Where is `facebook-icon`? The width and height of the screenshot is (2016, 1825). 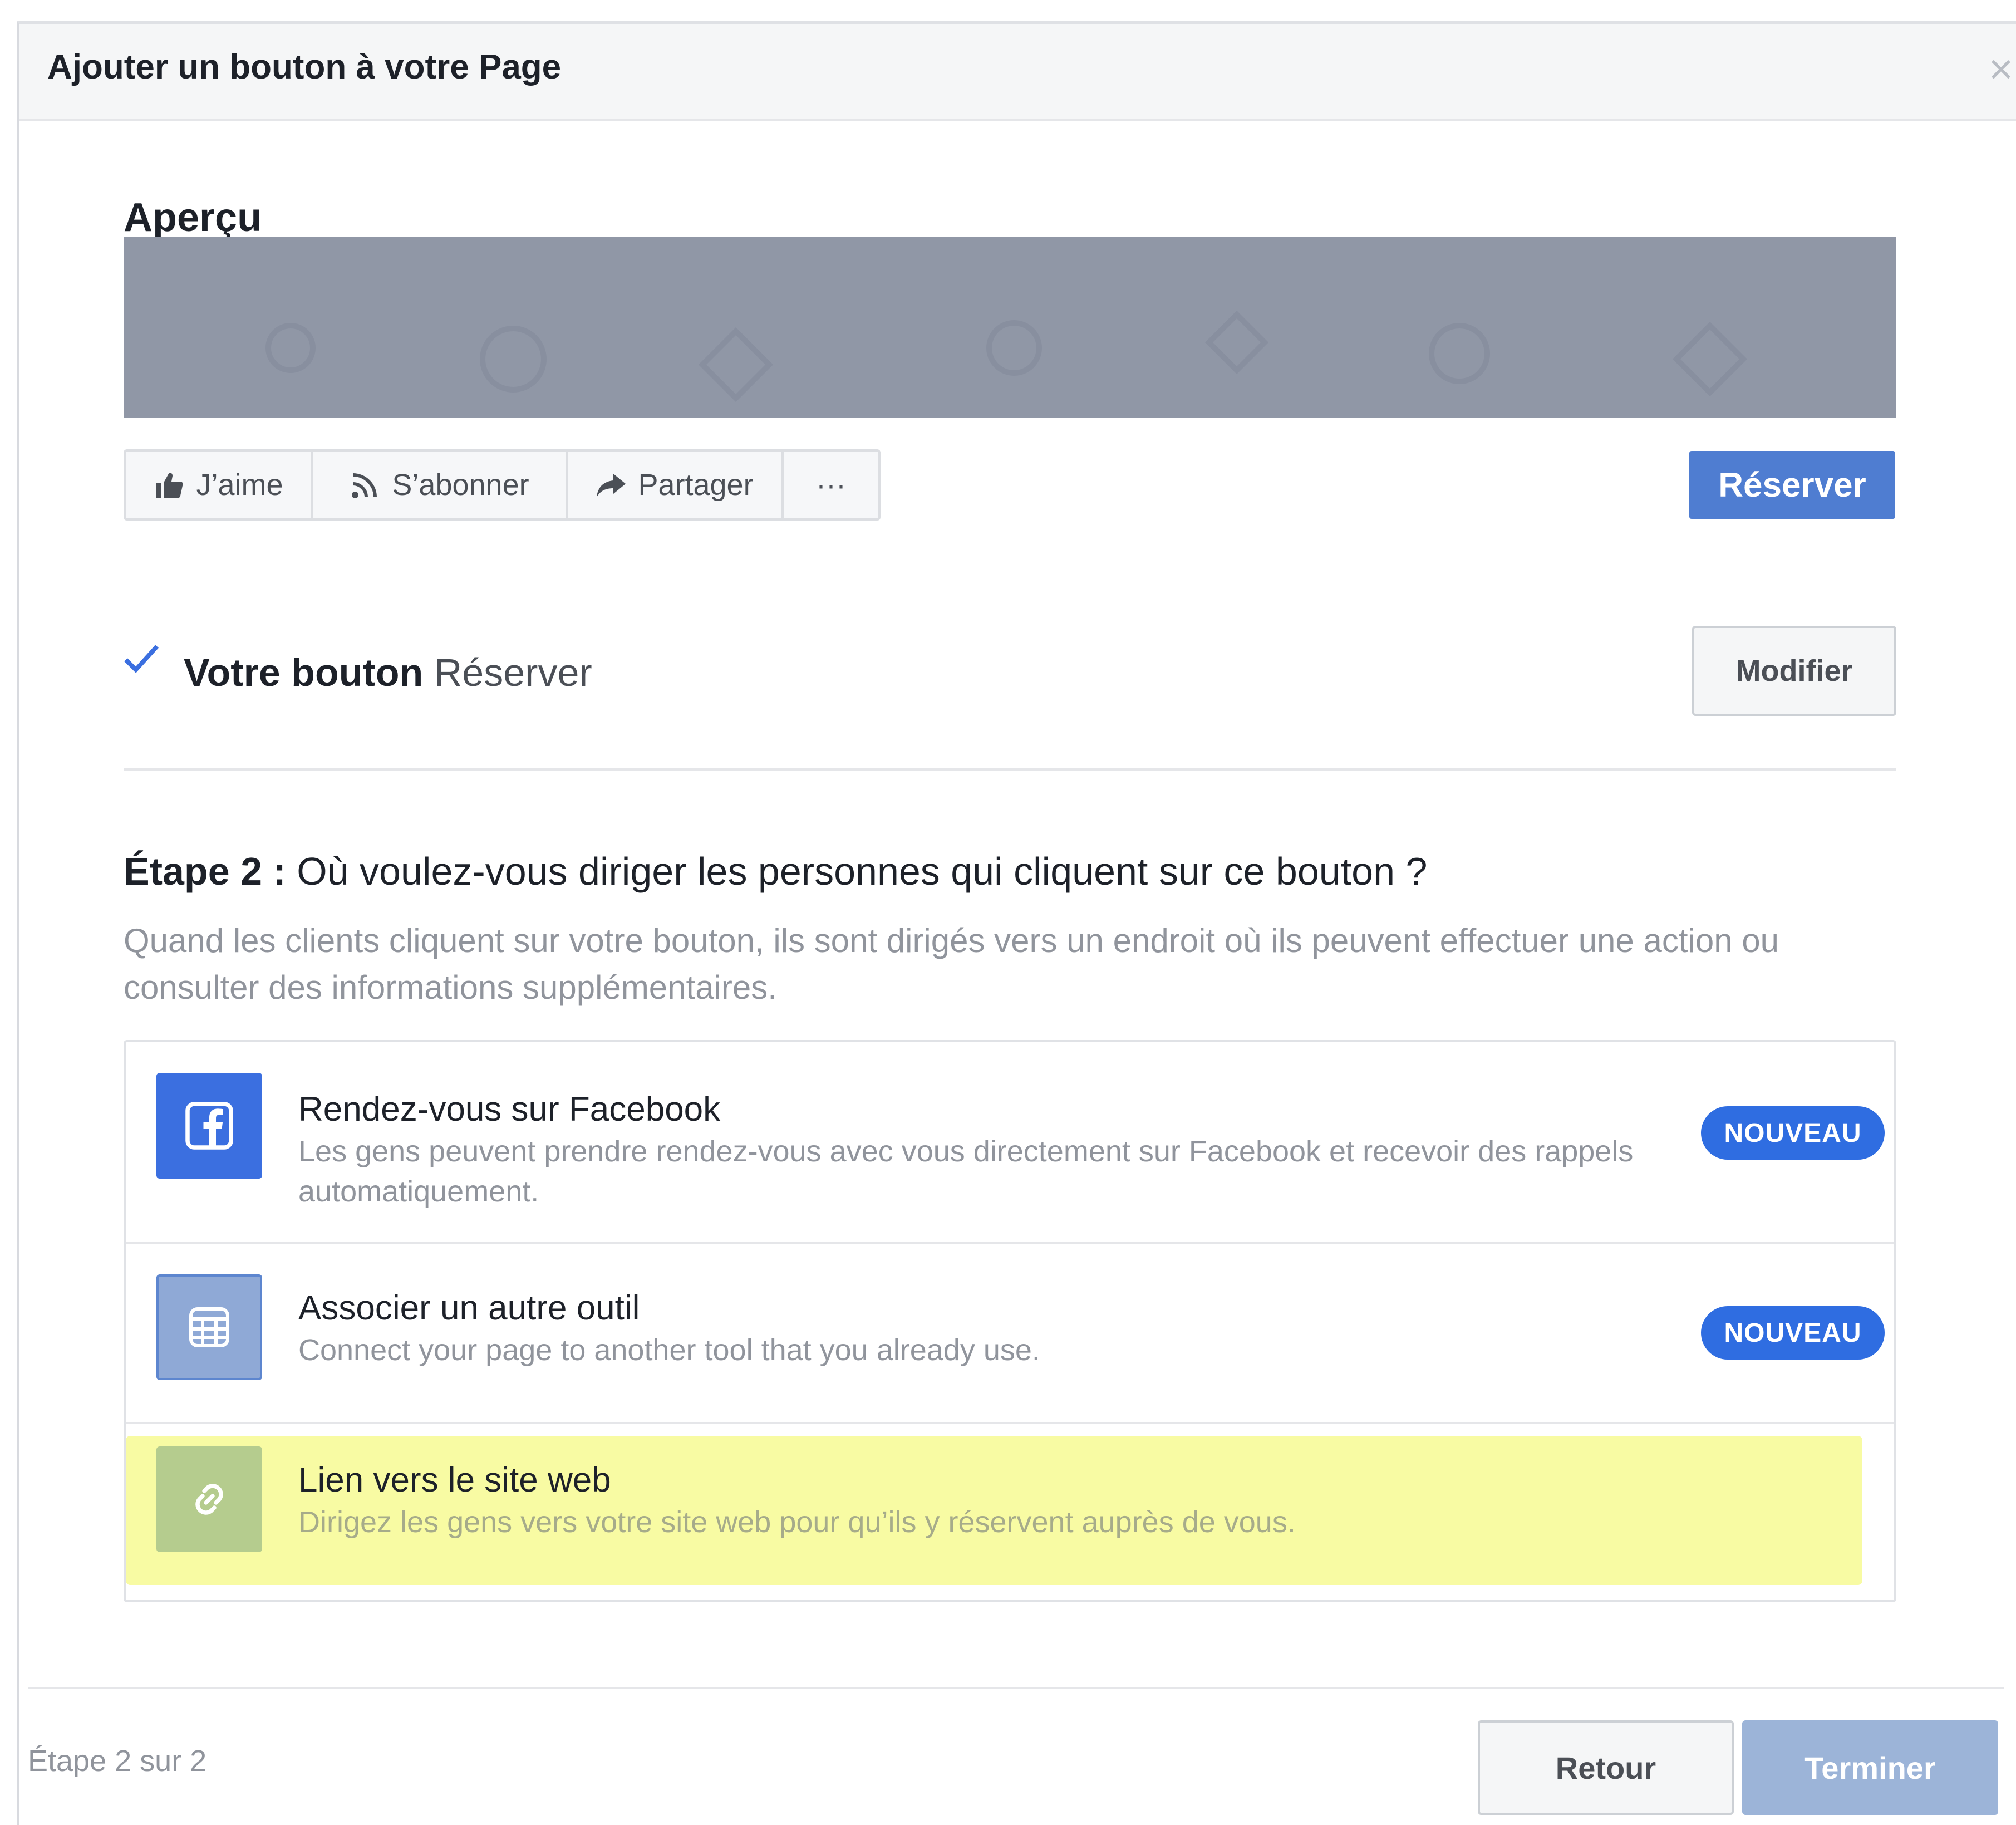 facebook-icon is located at coordinates (209, 1126).